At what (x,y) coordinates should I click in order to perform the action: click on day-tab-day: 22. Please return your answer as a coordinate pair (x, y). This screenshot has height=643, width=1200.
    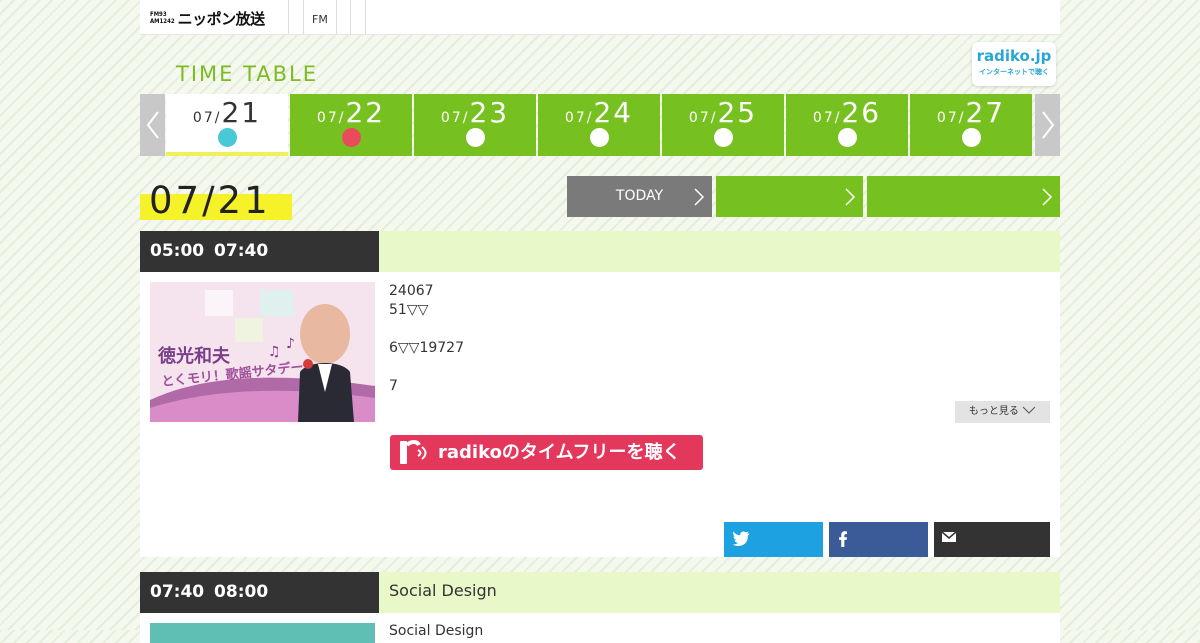
    Looking at the image, I should click on (365, 112).